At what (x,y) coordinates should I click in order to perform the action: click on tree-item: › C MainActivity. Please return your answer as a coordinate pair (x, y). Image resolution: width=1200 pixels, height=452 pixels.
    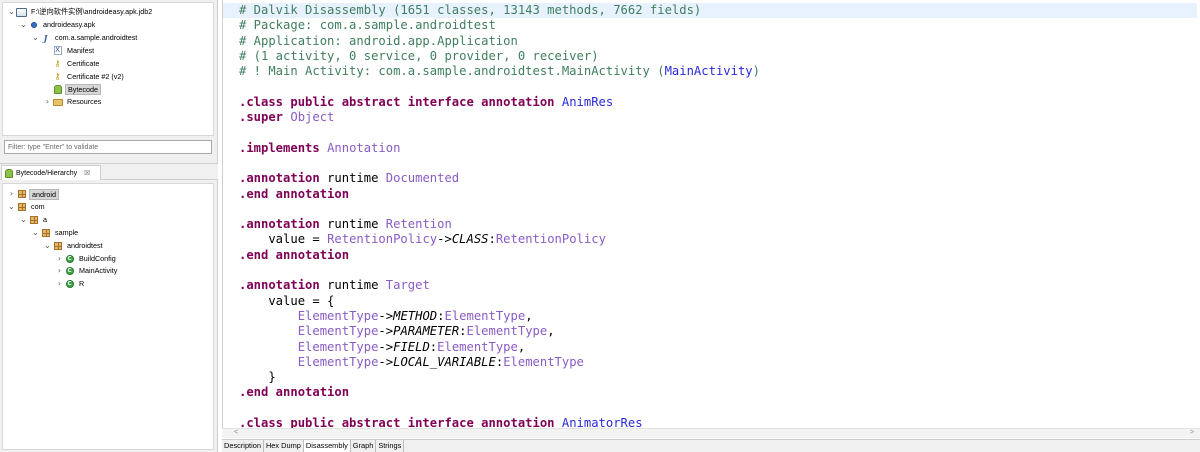
    Looking at the image, I should click on (87, 271).